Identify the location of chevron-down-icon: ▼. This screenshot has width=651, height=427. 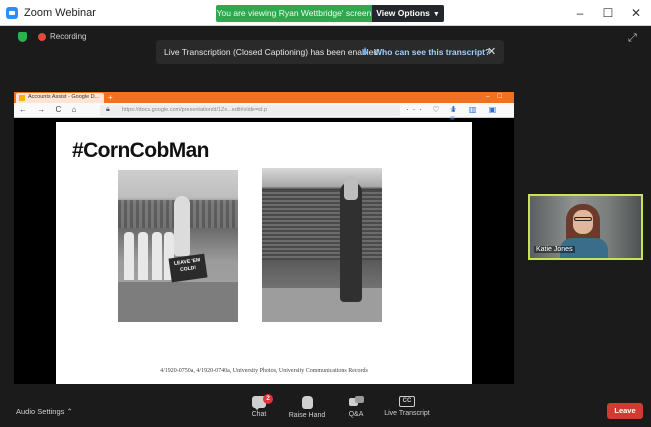
(436, 14).